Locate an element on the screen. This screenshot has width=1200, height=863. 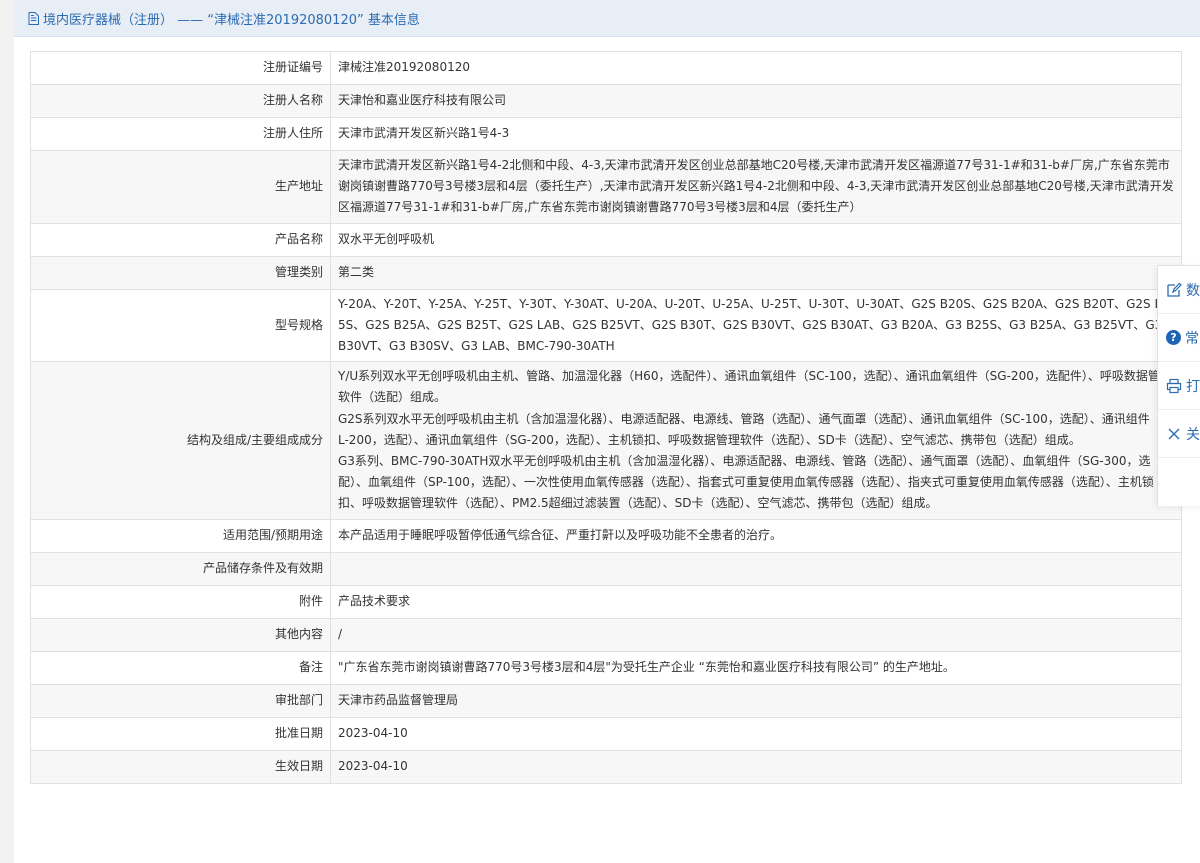
toolbar-item-print: 打 is located at coordinates (1179, 386).